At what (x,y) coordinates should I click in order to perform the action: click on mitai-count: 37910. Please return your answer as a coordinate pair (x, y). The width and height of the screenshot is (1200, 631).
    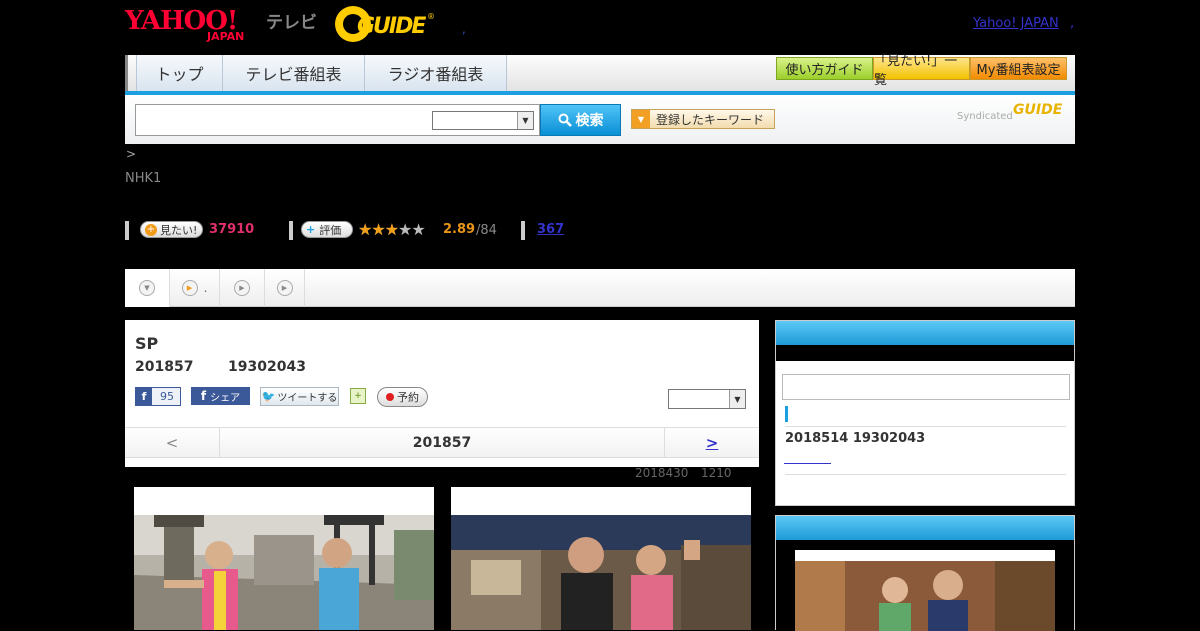
    Looking at the image, I should click on (232, 229).